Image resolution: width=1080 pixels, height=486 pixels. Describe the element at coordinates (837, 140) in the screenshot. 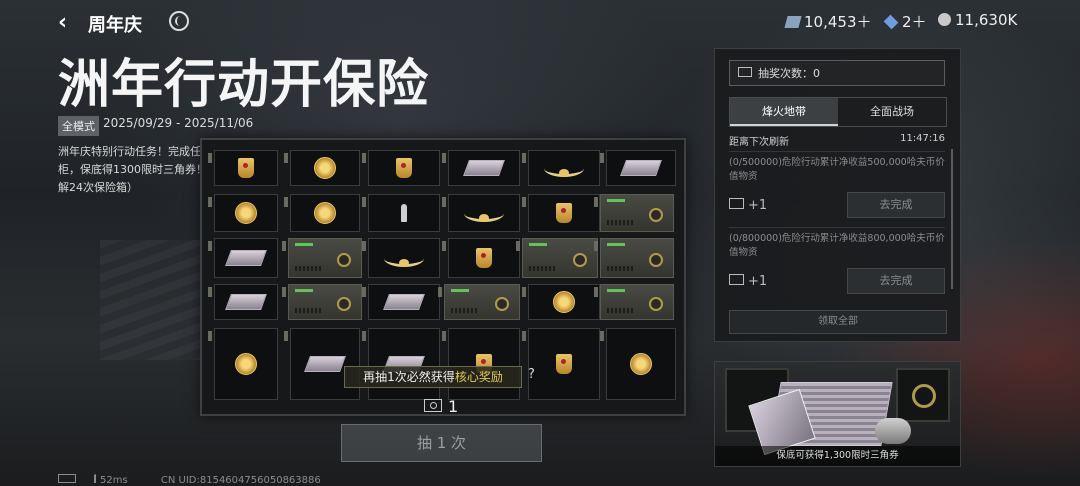

I see `refresh-timer: 距离下次刷新 11:47:16` at that location.